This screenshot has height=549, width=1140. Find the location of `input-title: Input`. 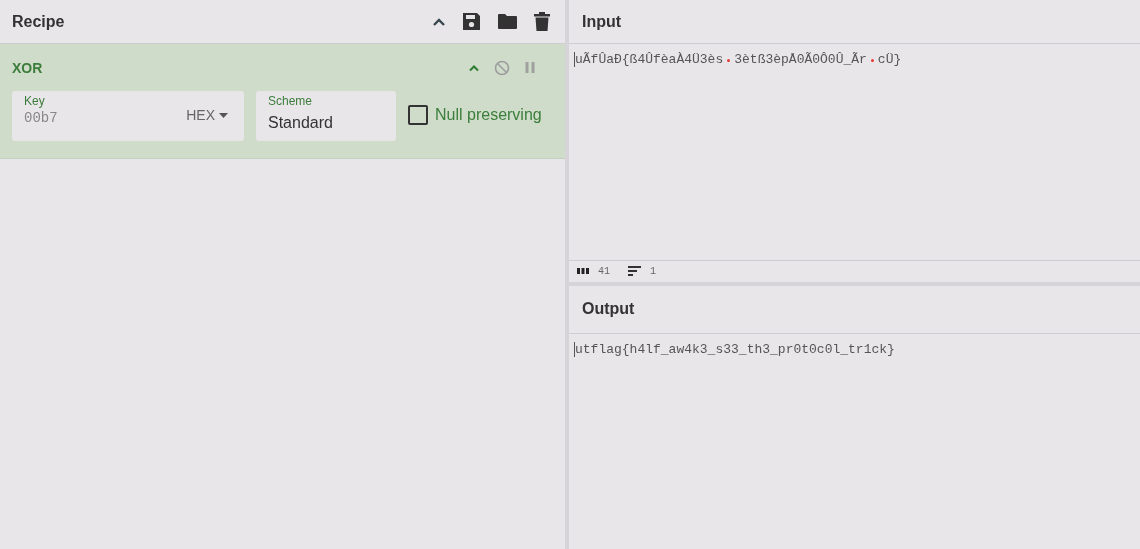

input-title: Input is located at coordinates (602, 21).